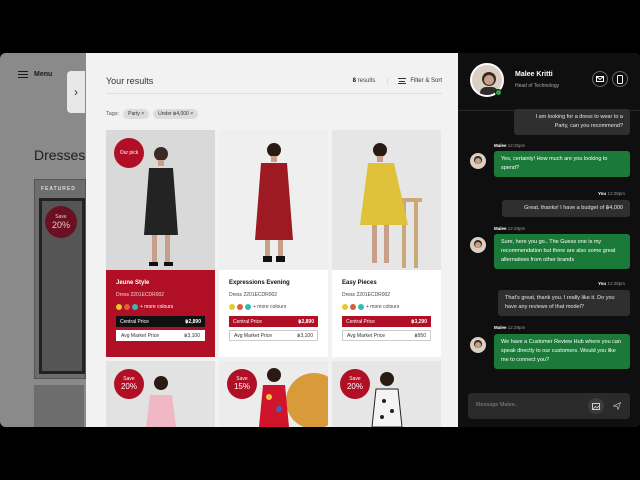  What do you see at coordinates (534, 74) in the screenshot?
I see `agent-name: Malee Kritti` at bounding box center [534, 74].